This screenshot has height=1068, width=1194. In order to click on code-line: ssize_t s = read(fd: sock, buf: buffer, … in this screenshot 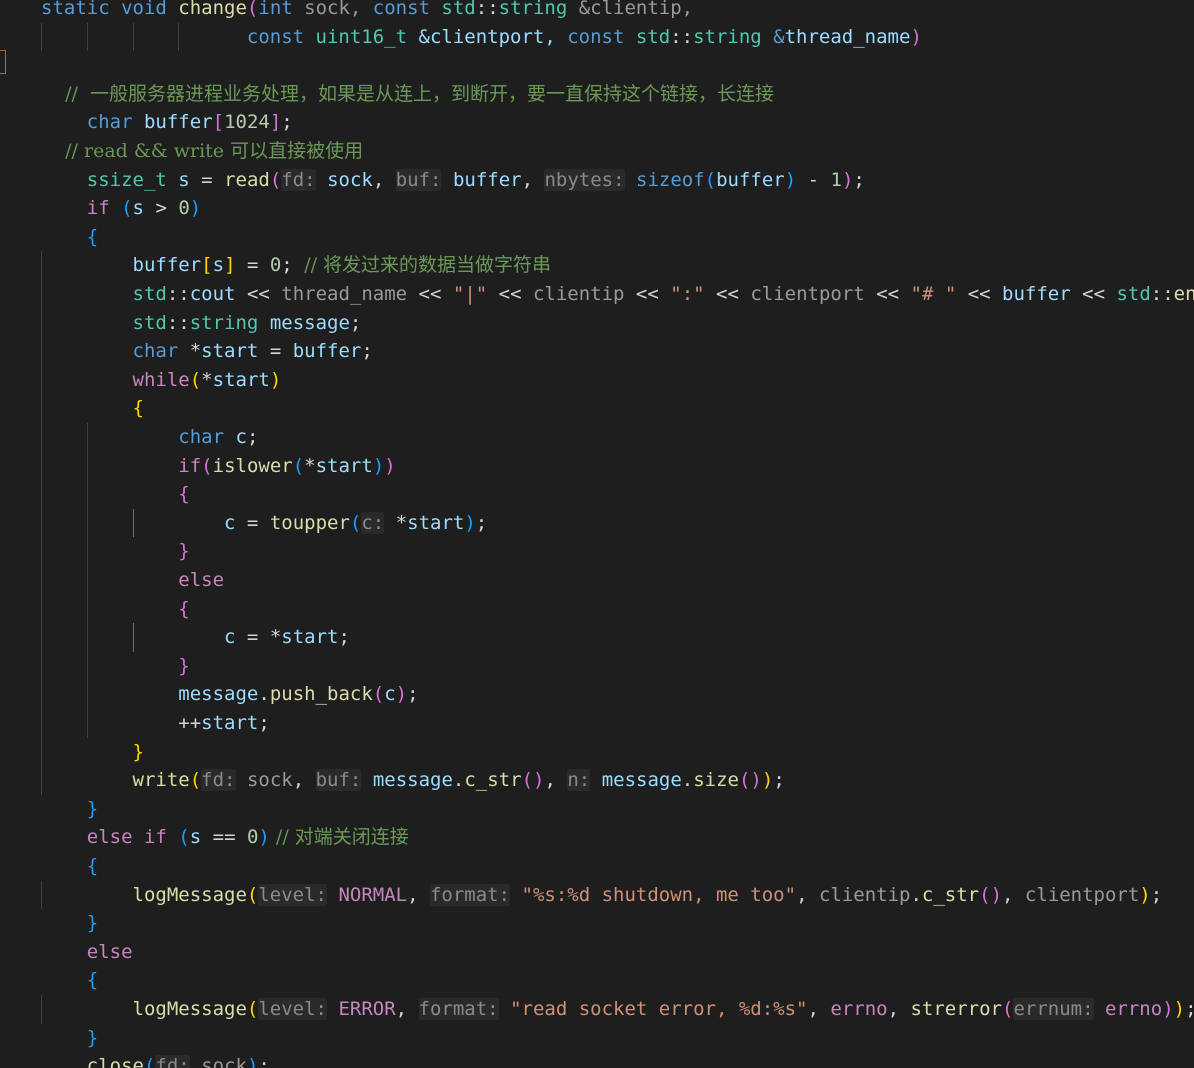, I will do `click(453, 180)`.